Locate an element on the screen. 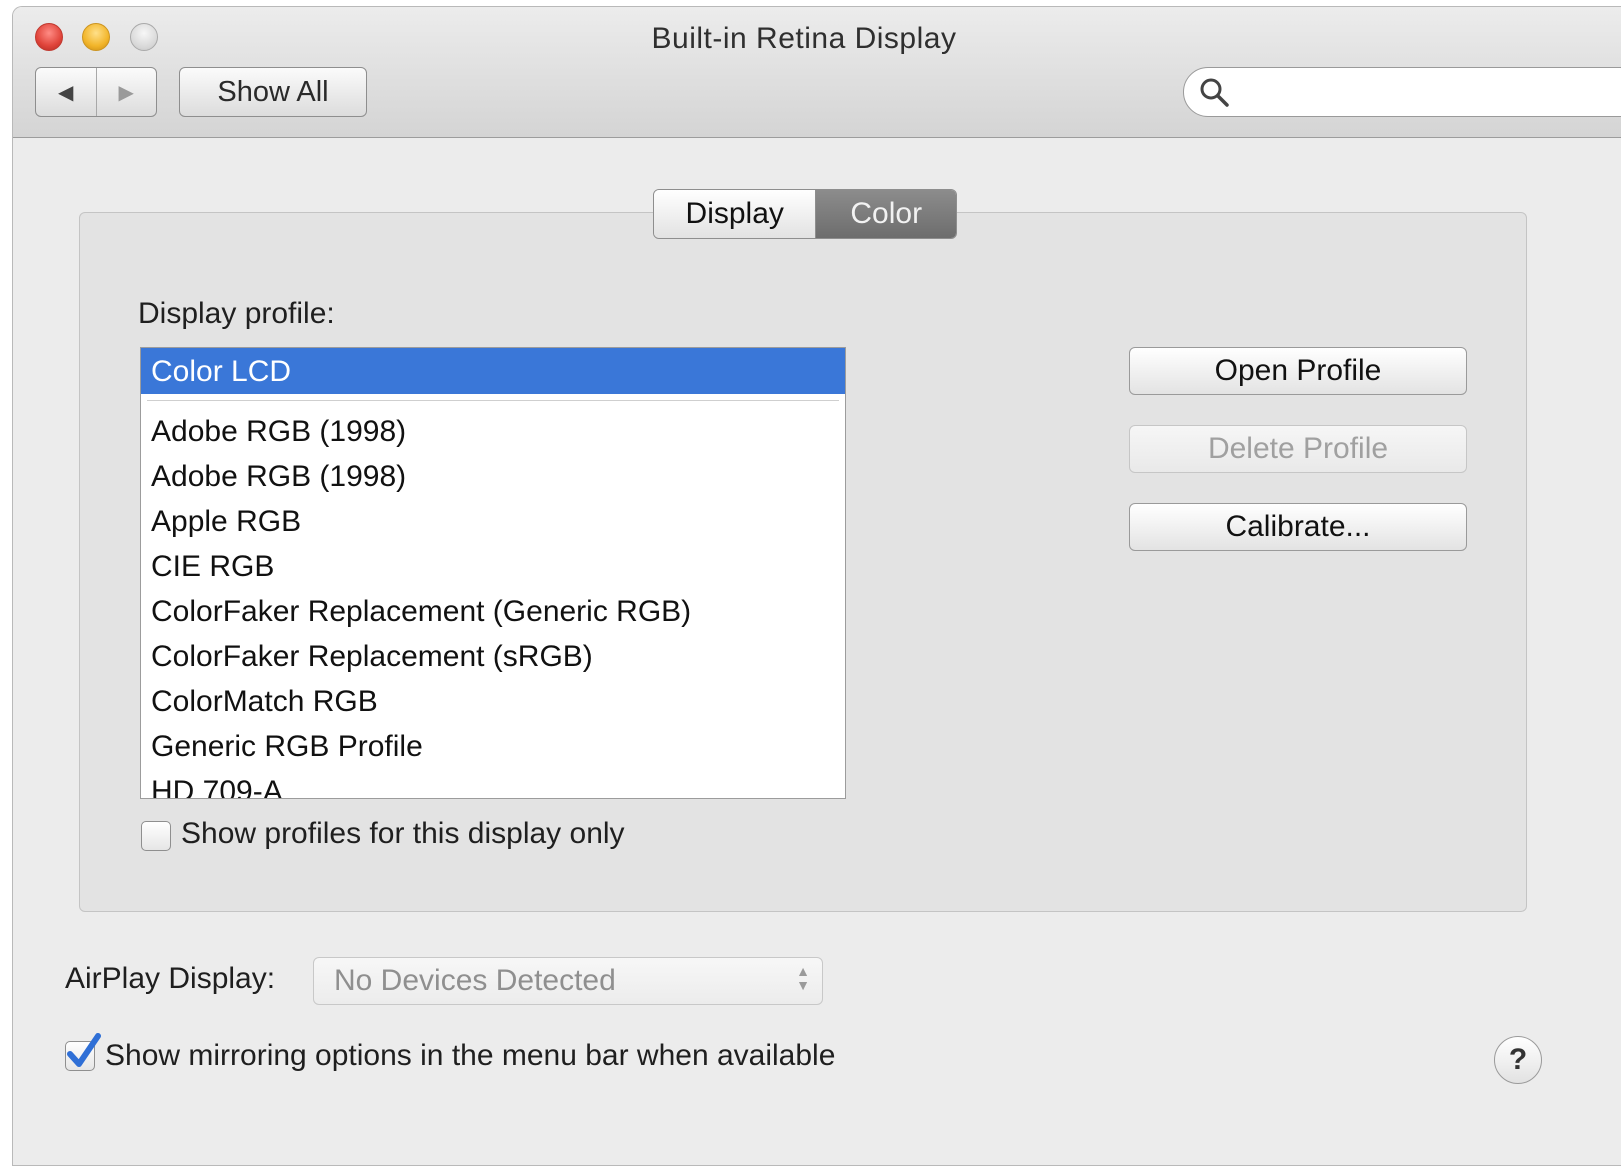 The image size is (1621, 1166). checkmark-icon is located at coordinates (84, 1050).